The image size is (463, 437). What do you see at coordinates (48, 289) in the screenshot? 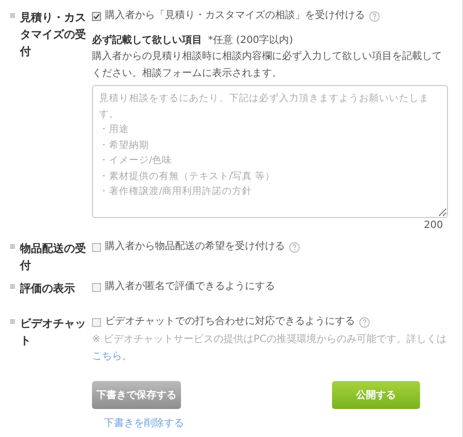
I see `section-label: 評価の表示` at bounding box center [48, 289].